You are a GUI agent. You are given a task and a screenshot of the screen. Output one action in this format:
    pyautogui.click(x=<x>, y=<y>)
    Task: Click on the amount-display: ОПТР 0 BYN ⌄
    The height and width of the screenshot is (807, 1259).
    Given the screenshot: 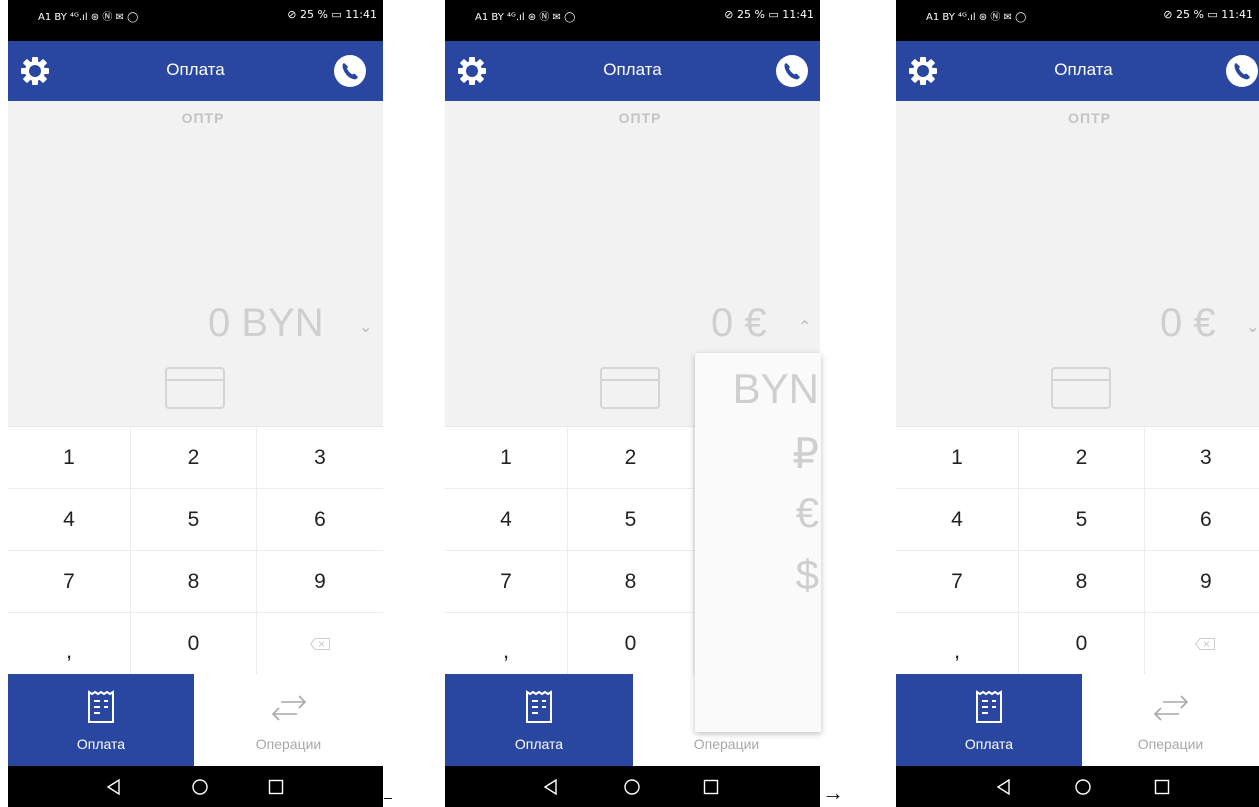 What is the action you would take?
    pyautogui.click(x=195, y=263)
    